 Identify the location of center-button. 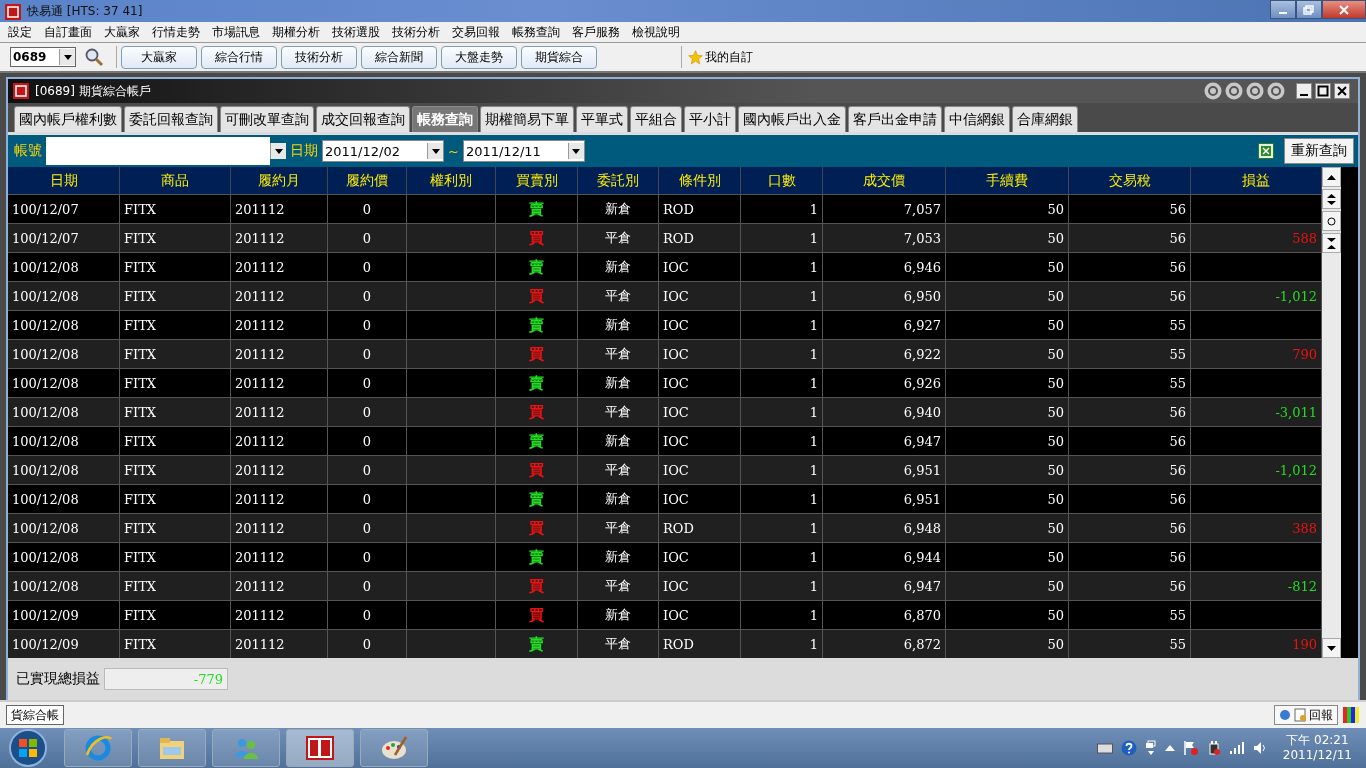
(1331, 221).